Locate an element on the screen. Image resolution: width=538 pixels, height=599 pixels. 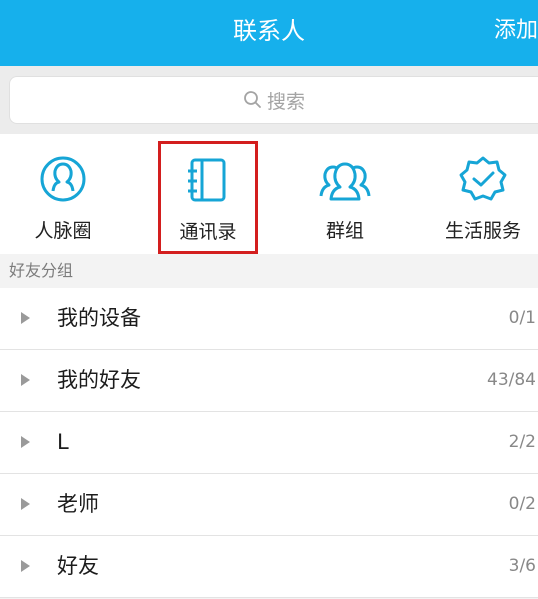
search-placeholder: 搜索 is located at coordinates (285, 101).